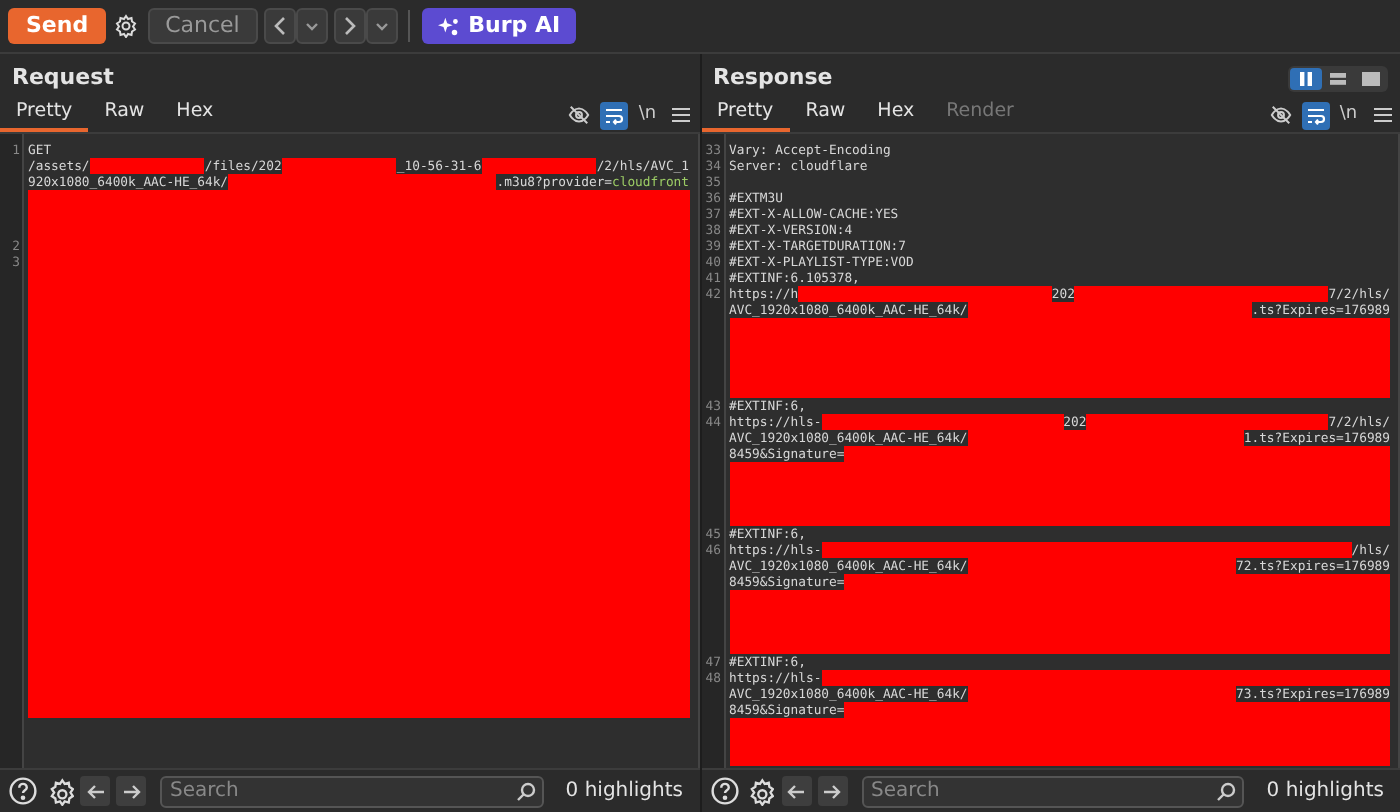 This screenshot has height=812, width=1400. I want to click on back-history-button, so click(311, 26).